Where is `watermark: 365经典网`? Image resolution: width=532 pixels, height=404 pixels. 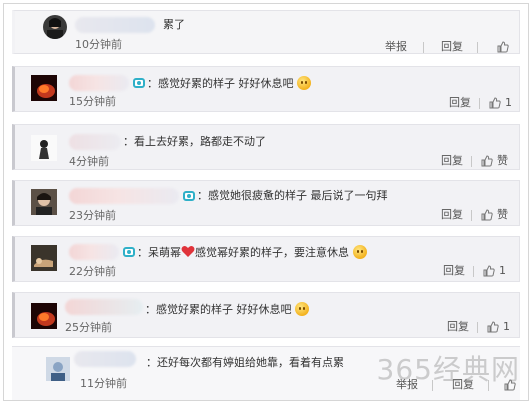 watermark: 365经典网 is located at coordinates (448, 369).